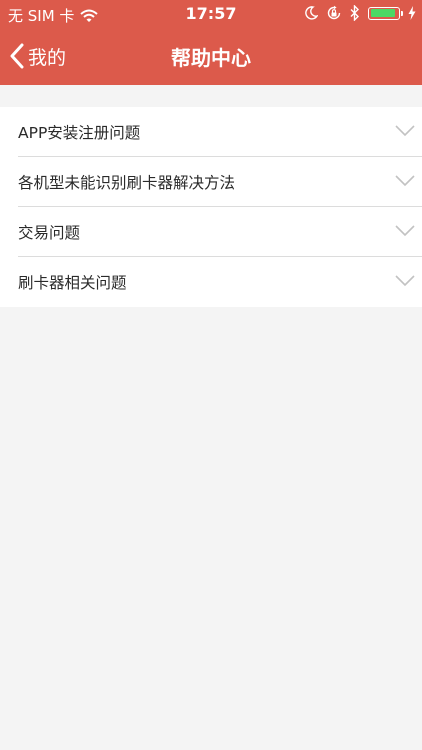  I want to click on battery-fill, so click(383, 13).